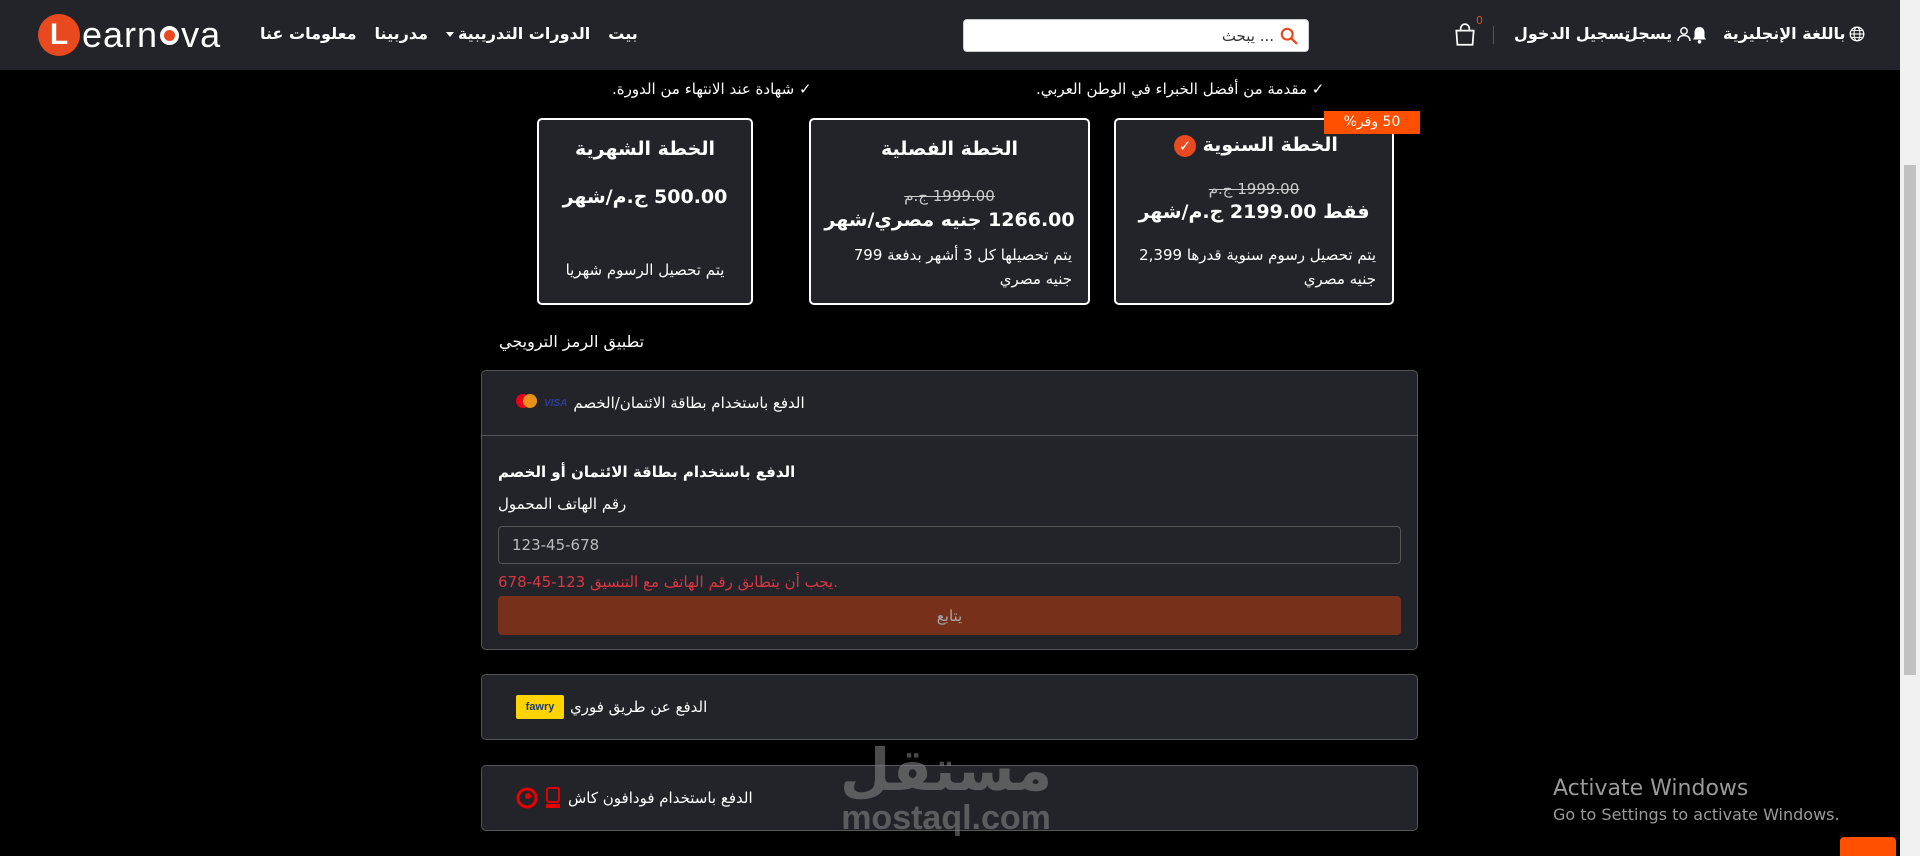 Image resolution: width=1920 pixels, height=856 pixels. What do you see at coordinates (1171, 89) in the screenshot?
I see `feature-text: مقدمة من أفضل الخبراء في الوطن العربي.` at bounding box center [1171, 89].